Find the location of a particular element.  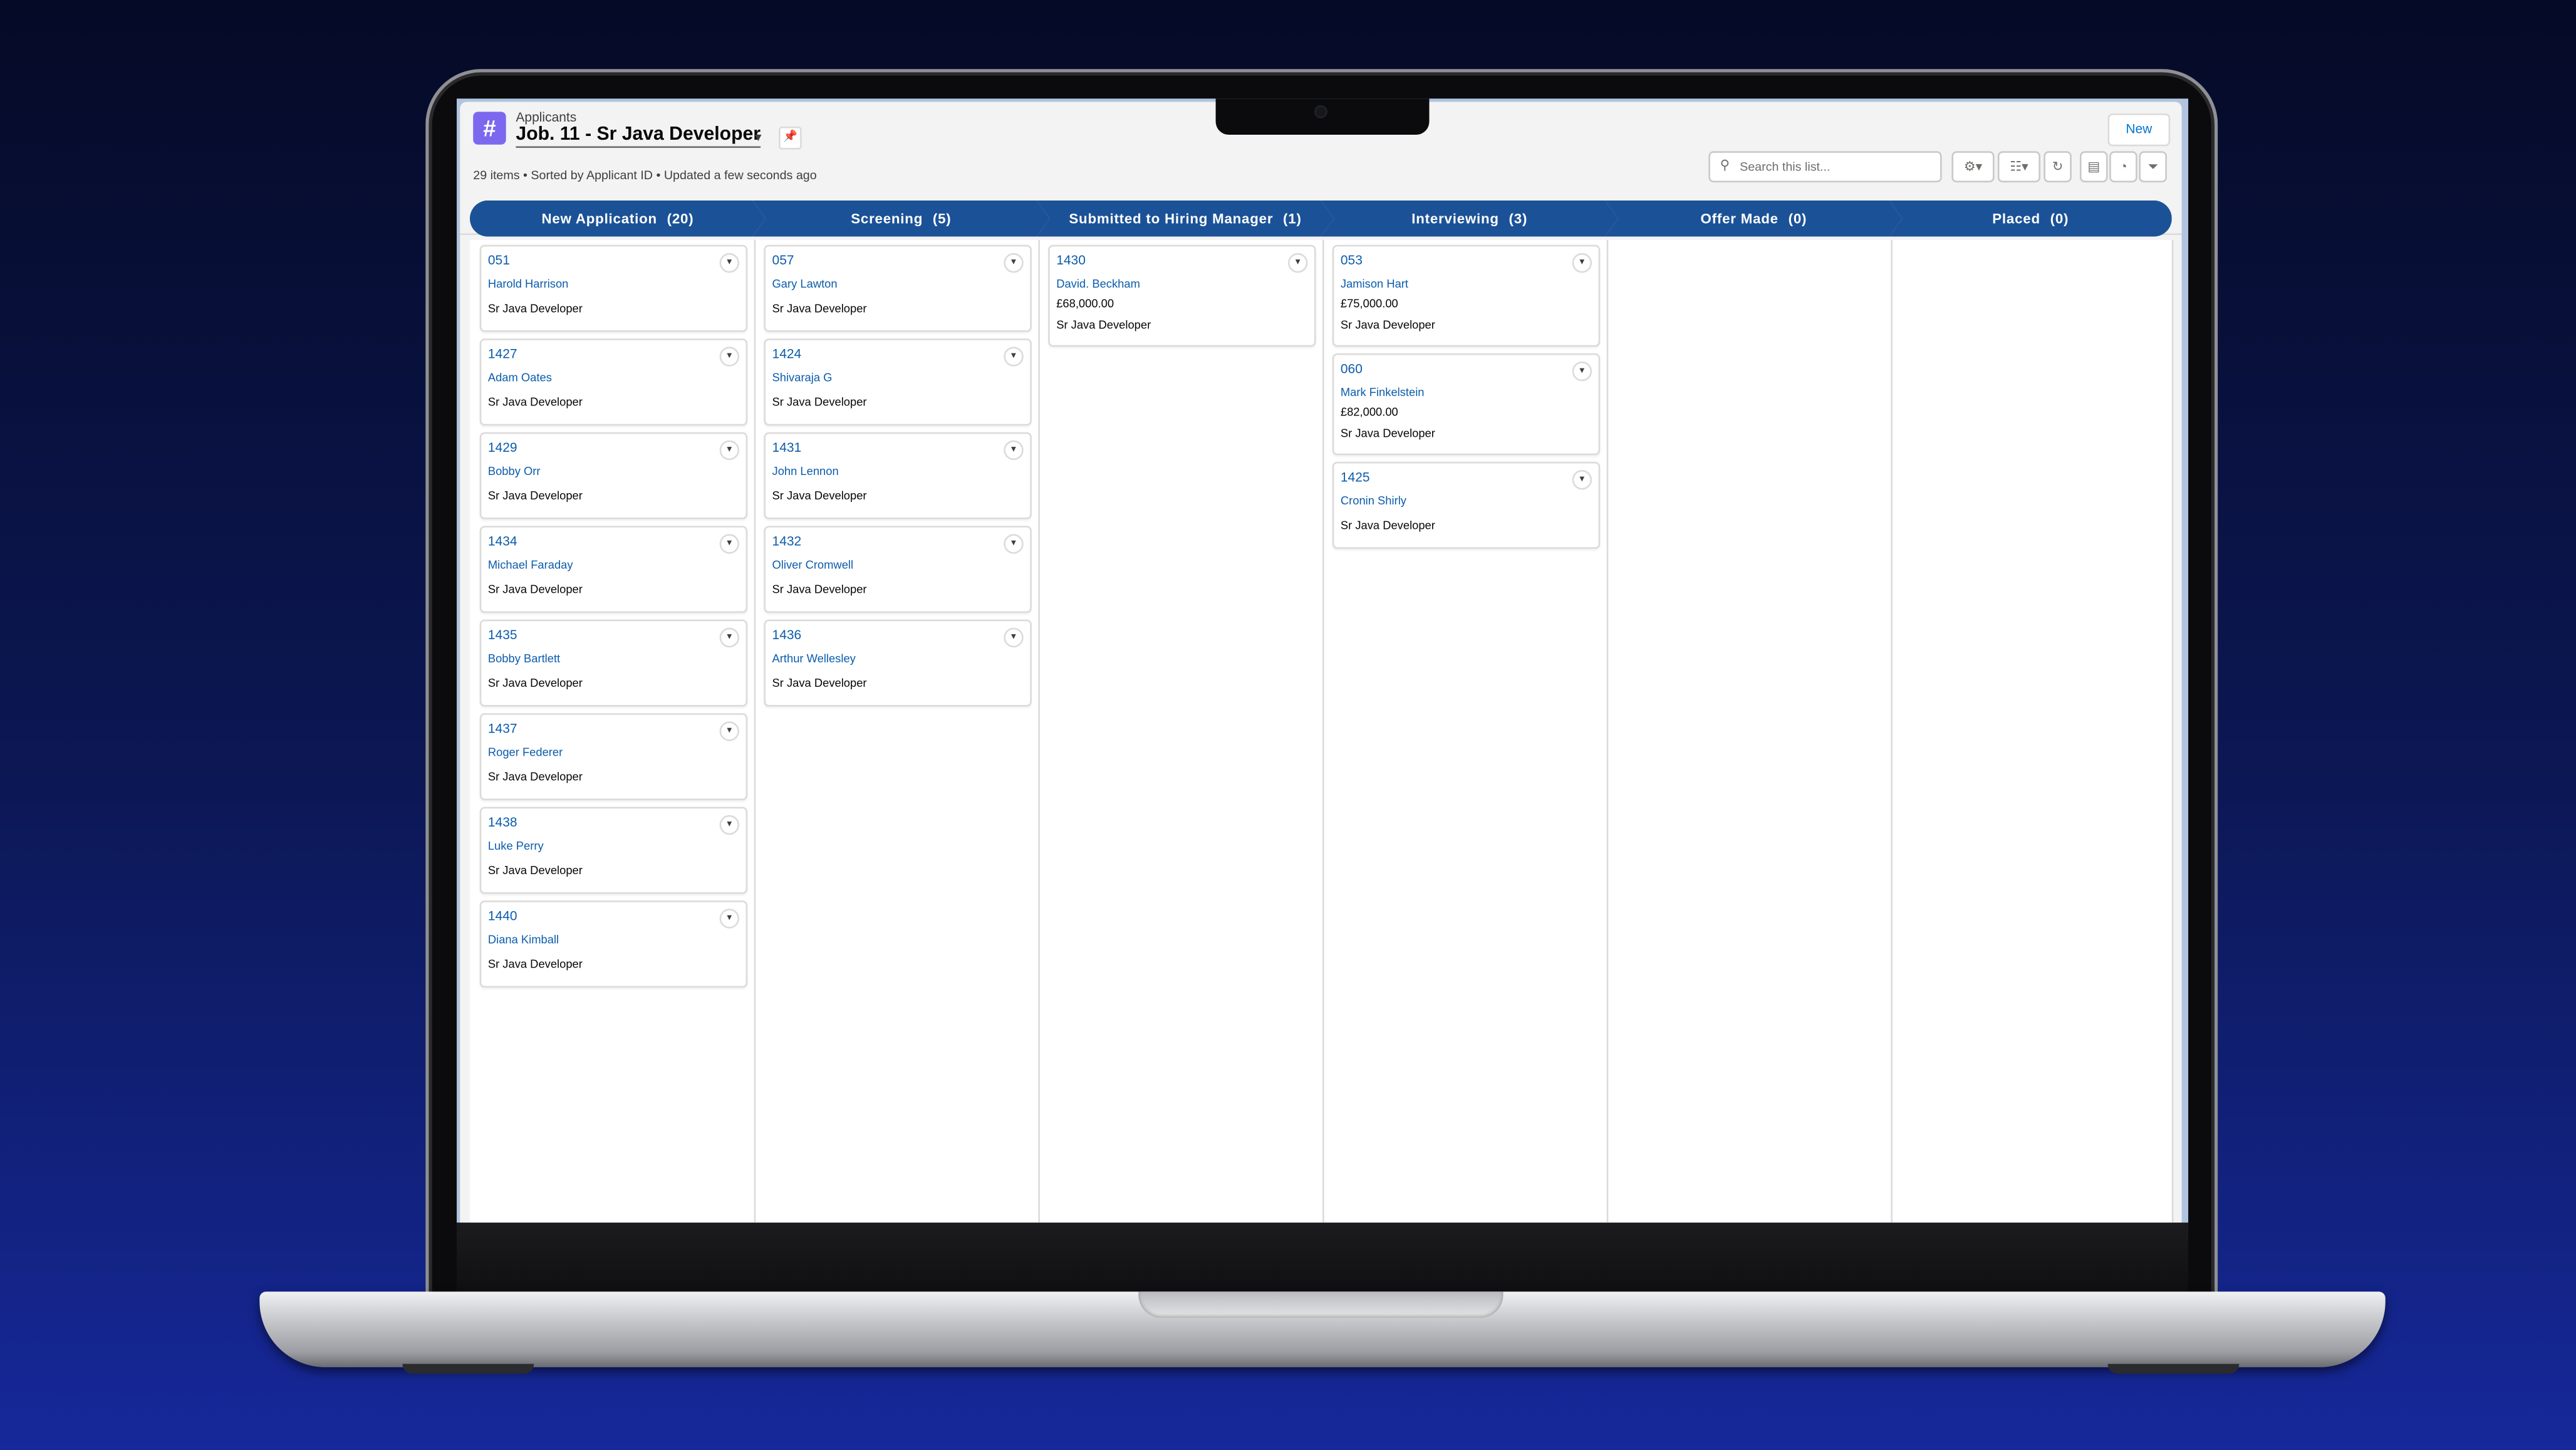

candidate-name-link: Gary Lawton is located at coordinates (805, 285).